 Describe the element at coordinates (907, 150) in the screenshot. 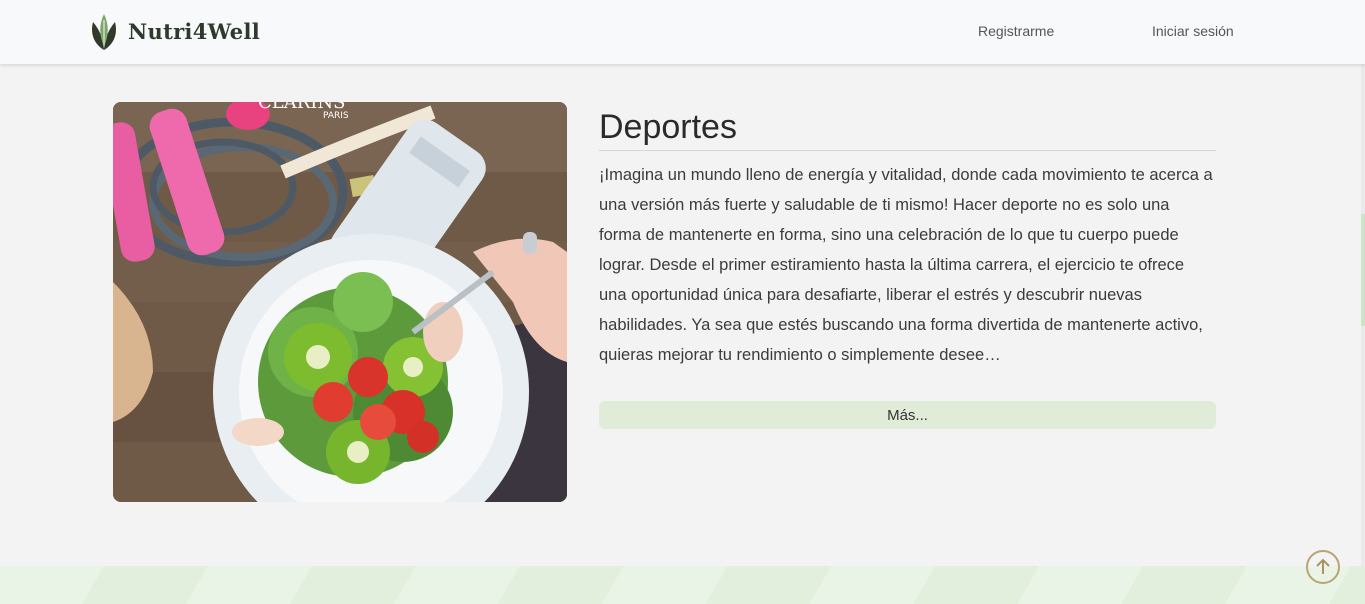

I see `title-divider` at that location.